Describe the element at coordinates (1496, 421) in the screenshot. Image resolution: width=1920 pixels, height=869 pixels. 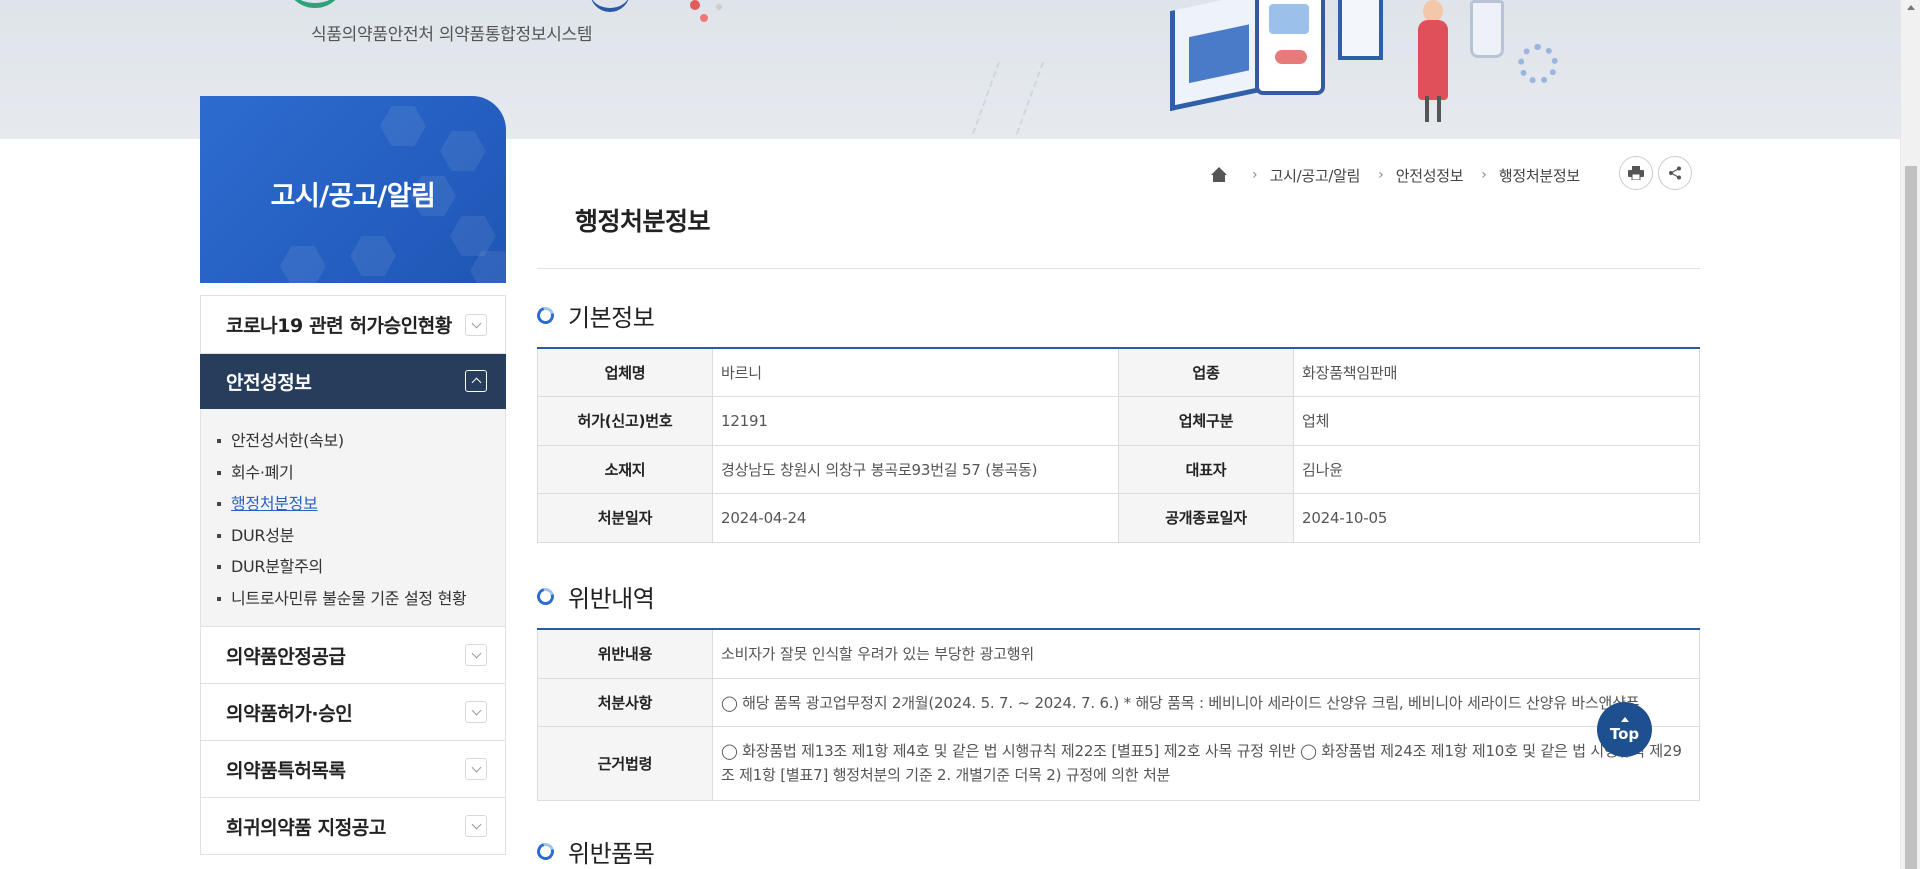
I see `table-cell: 업체` at that location.